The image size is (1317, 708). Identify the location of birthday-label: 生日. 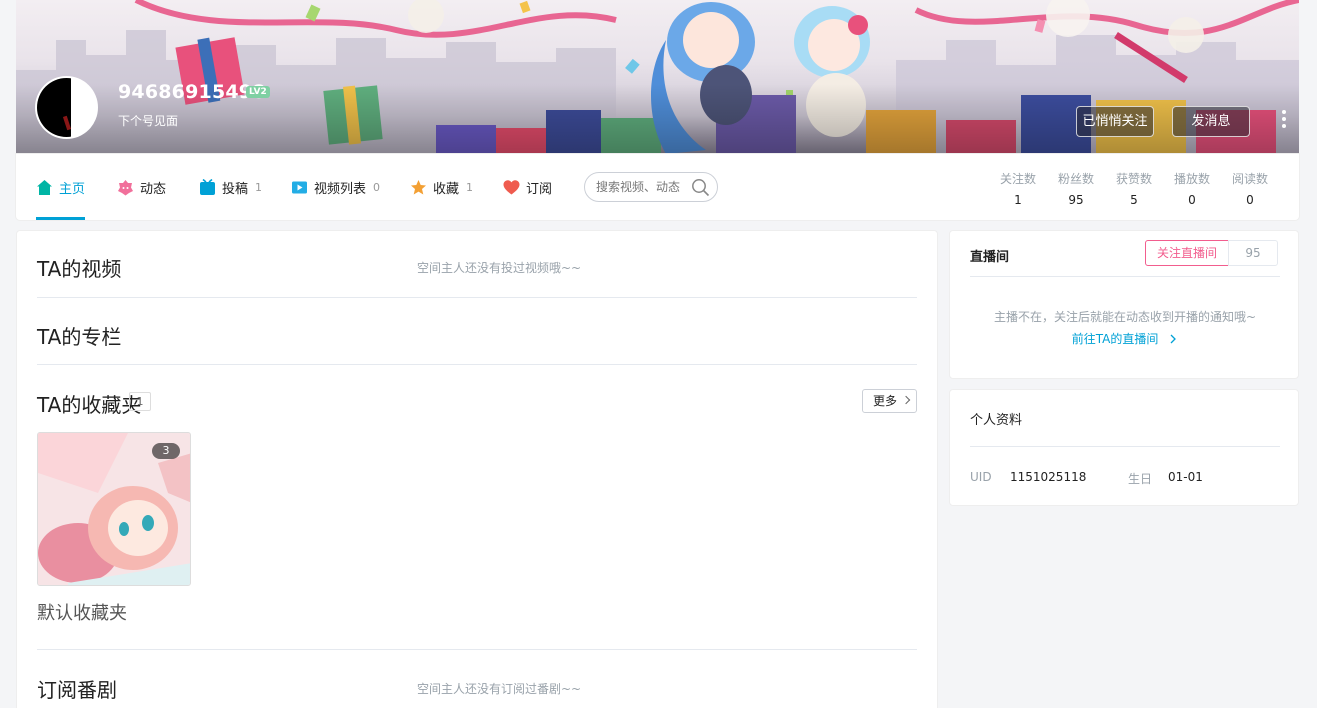
(1140, 479).